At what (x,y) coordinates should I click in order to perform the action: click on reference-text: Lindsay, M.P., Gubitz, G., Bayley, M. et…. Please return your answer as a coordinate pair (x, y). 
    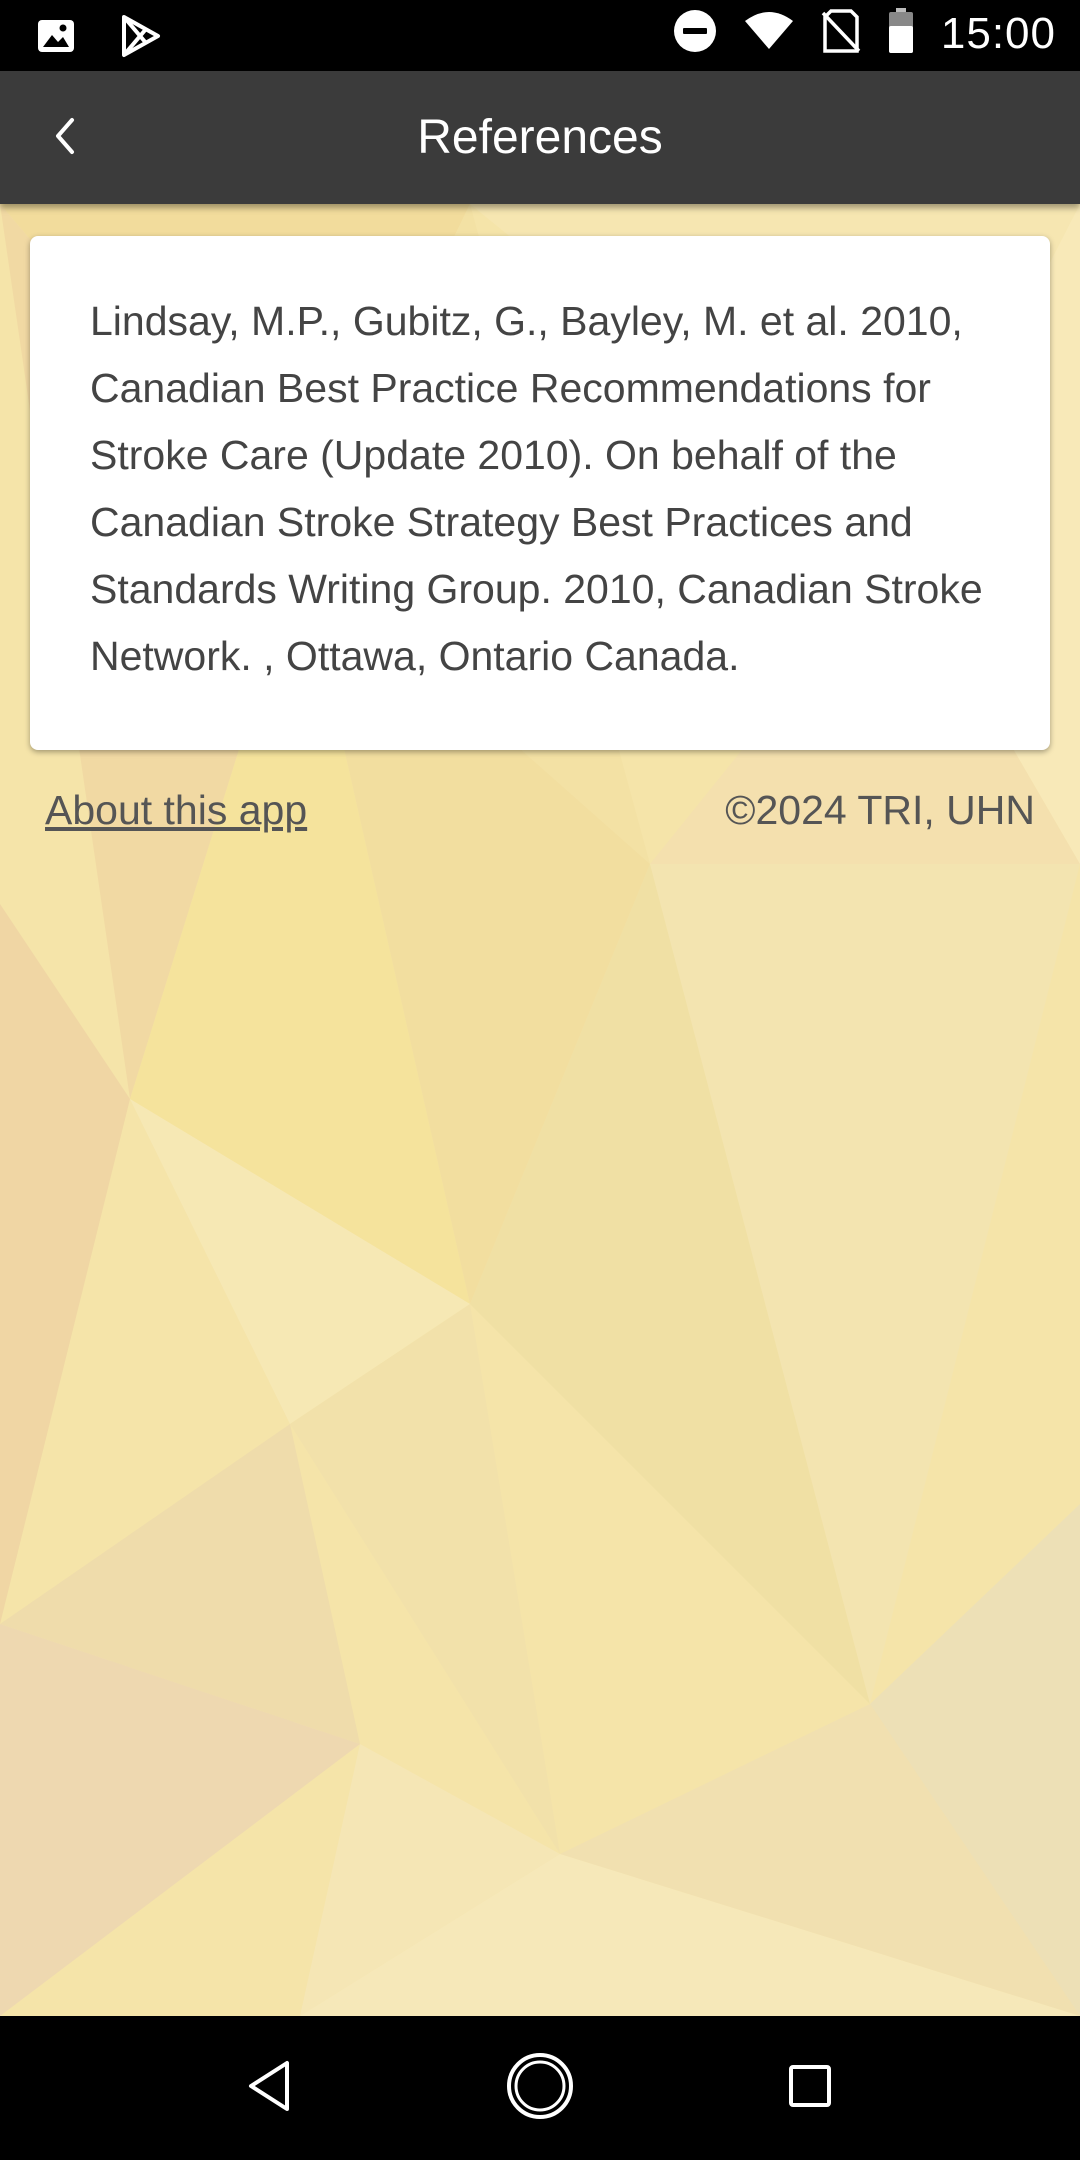
    Looking at the image, I should click on (536, 488).